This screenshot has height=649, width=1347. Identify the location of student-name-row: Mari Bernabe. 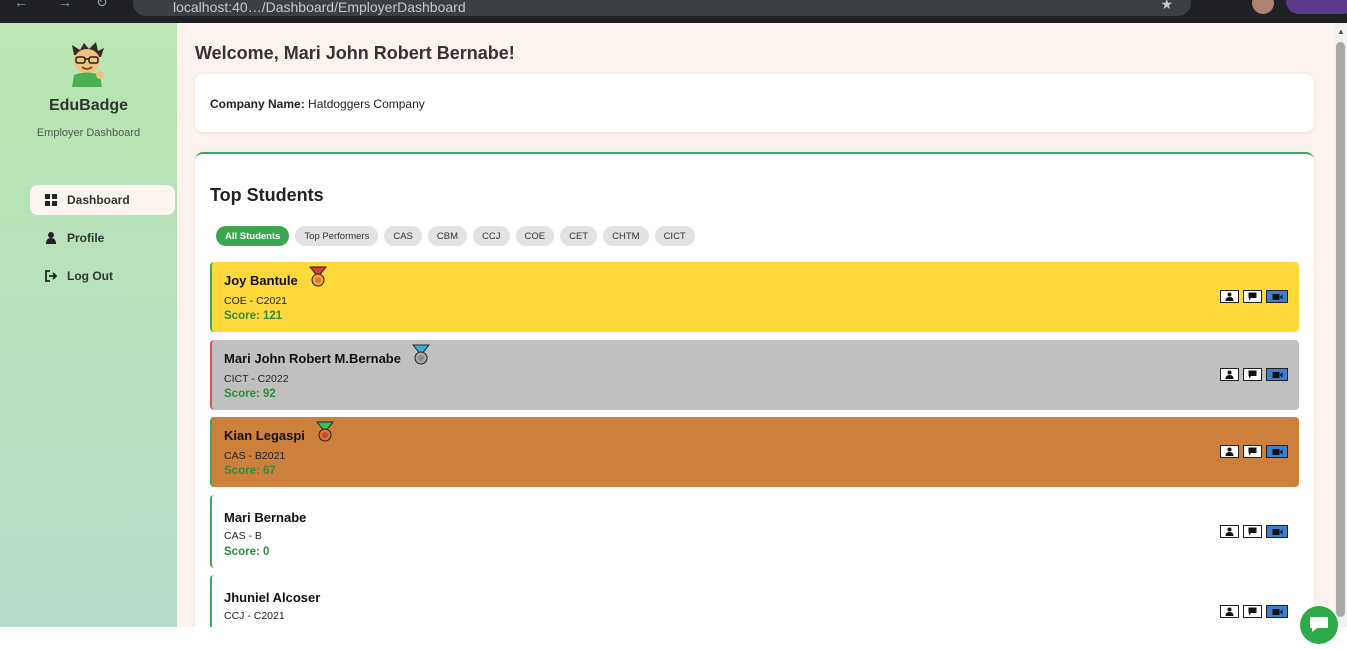
(265, 517).